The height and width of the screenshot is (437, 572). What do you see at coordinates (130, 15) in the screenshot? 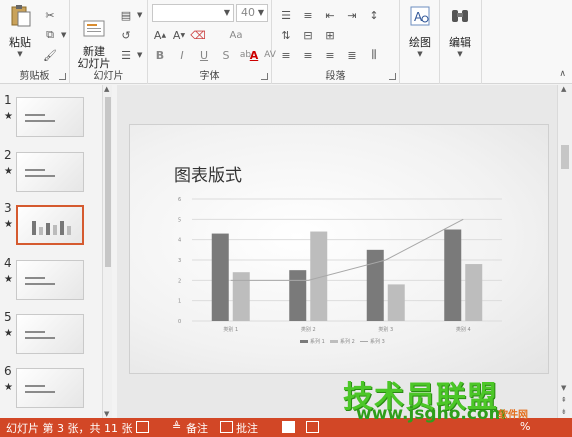
I see `layout-button: ▤ ▼` at bounding box center [130, 15].